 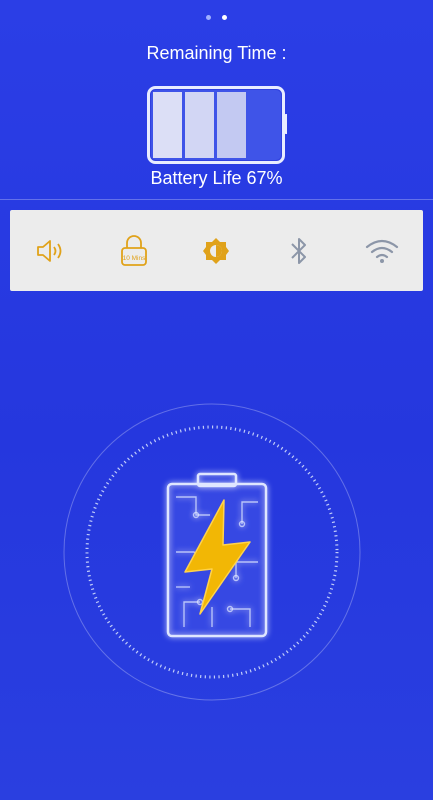 What do you see at coordinates (216, 199) in the screenshot?
I see `divider` at bounding box center [216, 199].